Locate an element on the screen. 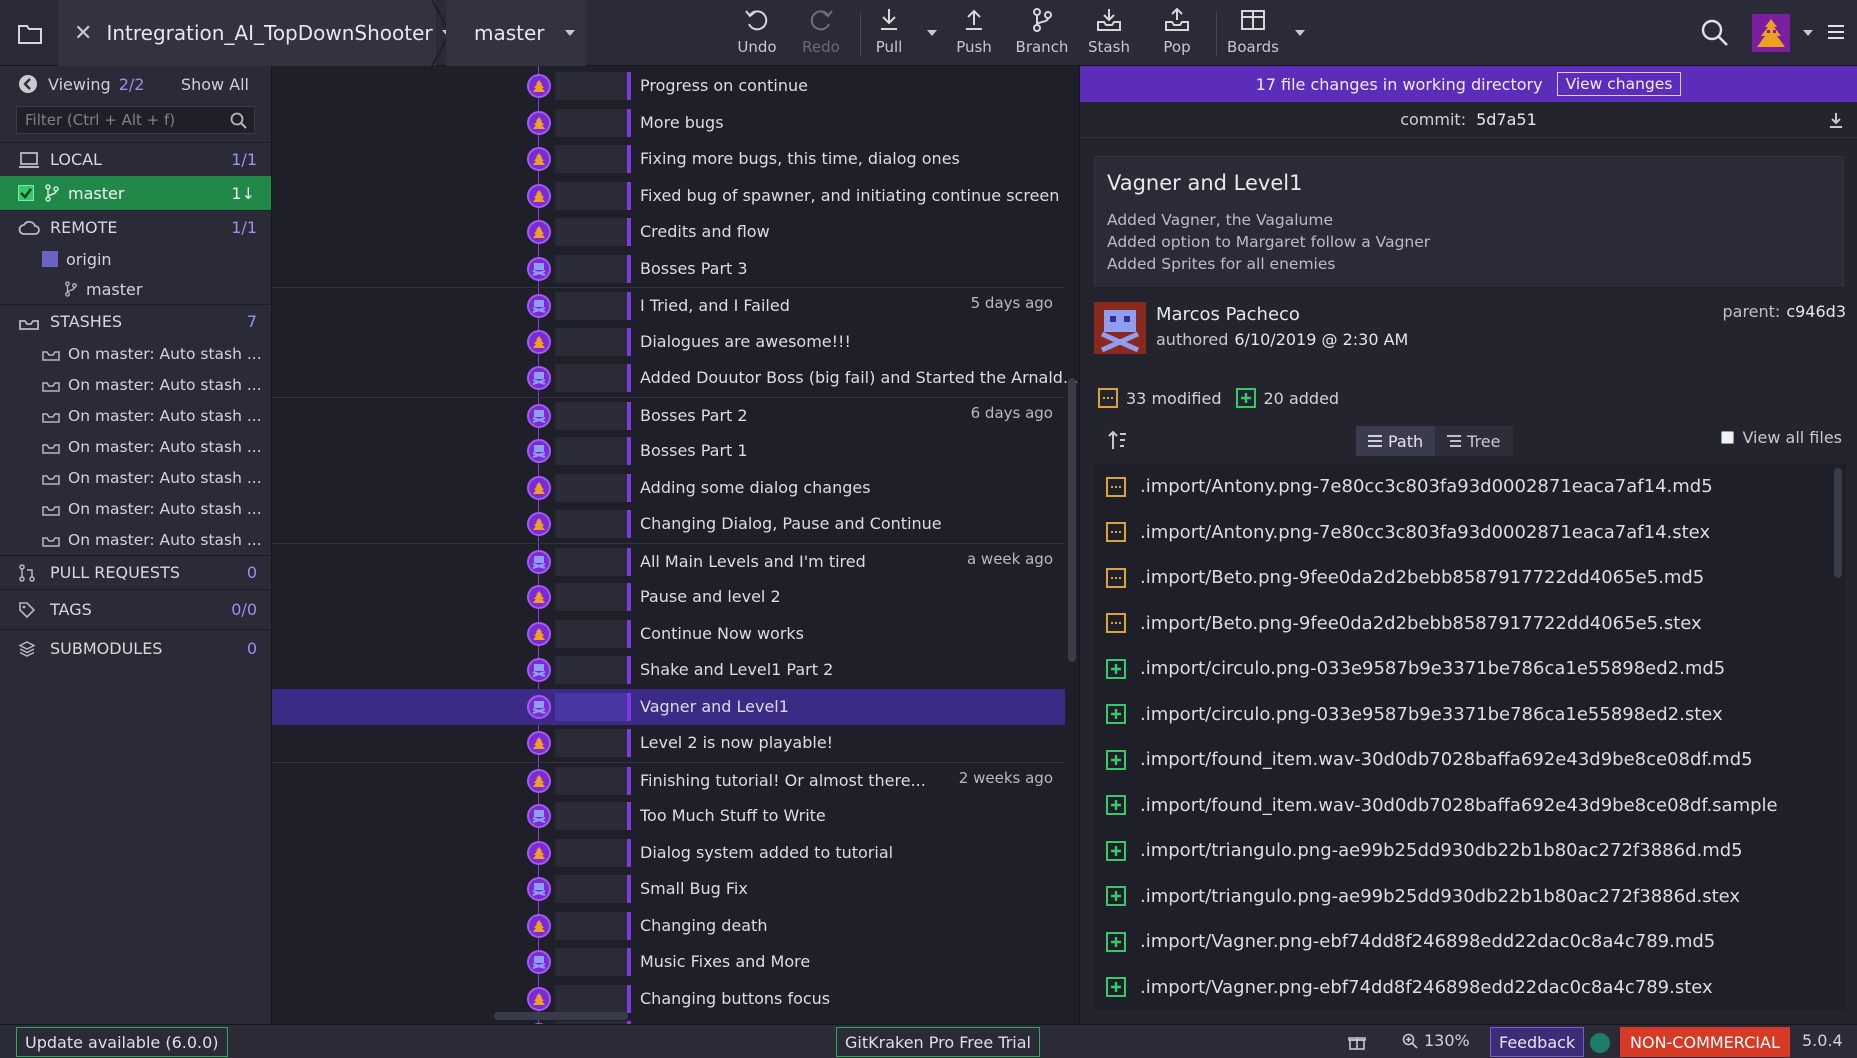  commit-row: I Tried, and I Failed 5 days ago is located at coordinates (668, 305).